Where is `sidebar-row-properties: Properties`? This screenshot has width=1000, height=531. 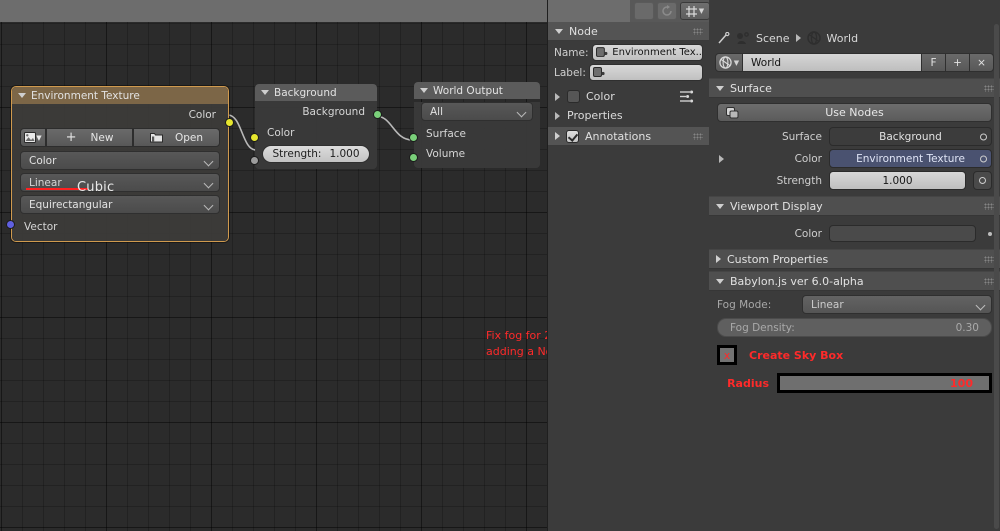 sidebar-row-properties: Properties is located at coordinates (628, 115).